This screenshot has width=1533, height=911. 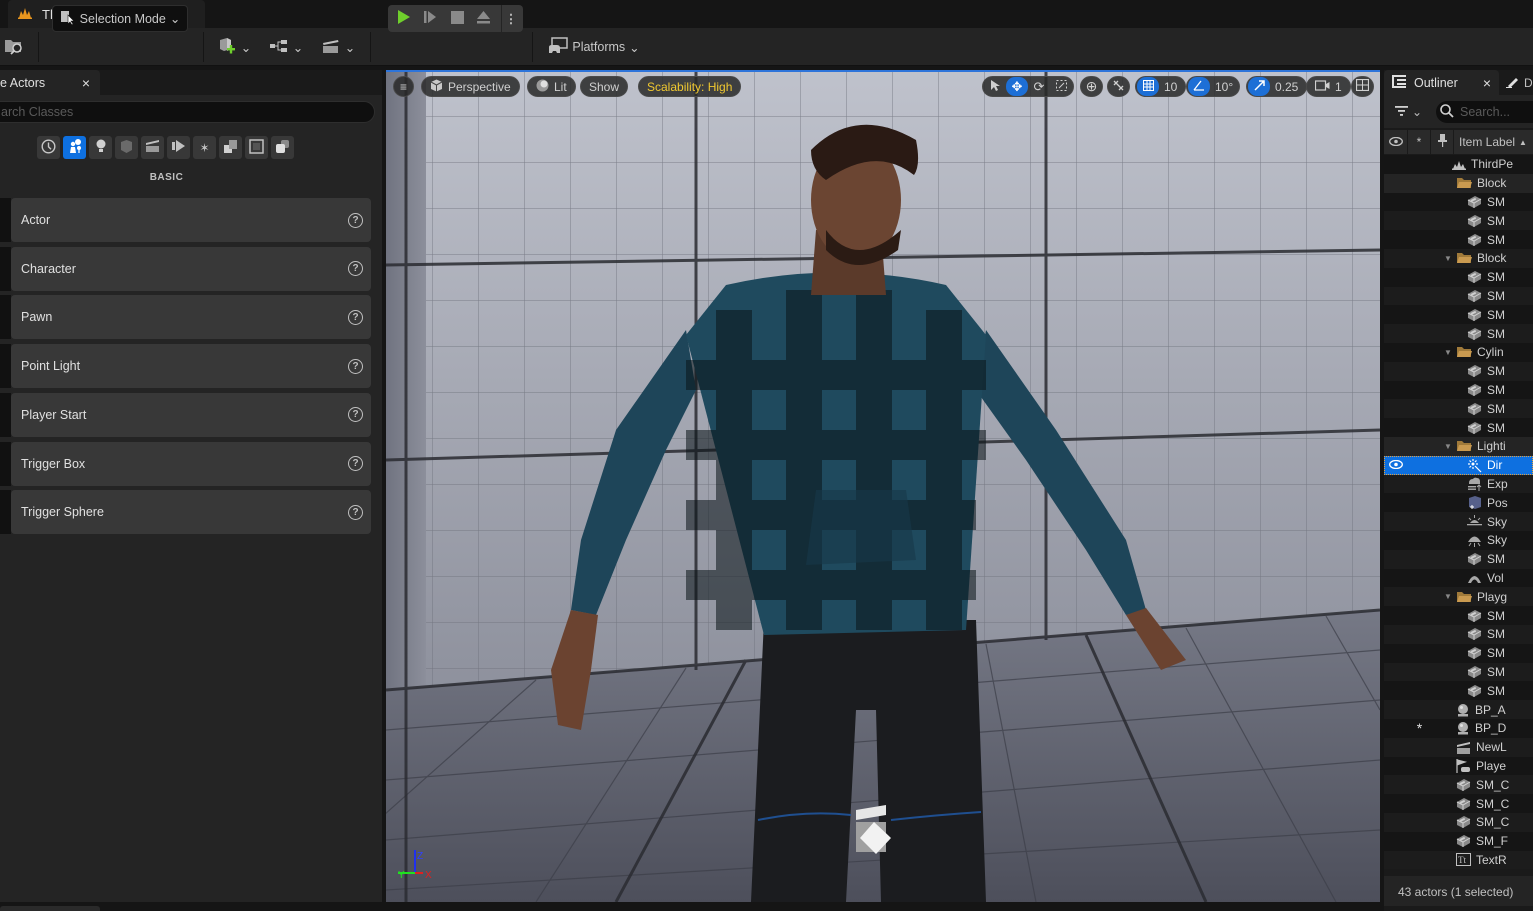 I want to click on close-icon: ×, so click(x=86, y=83).